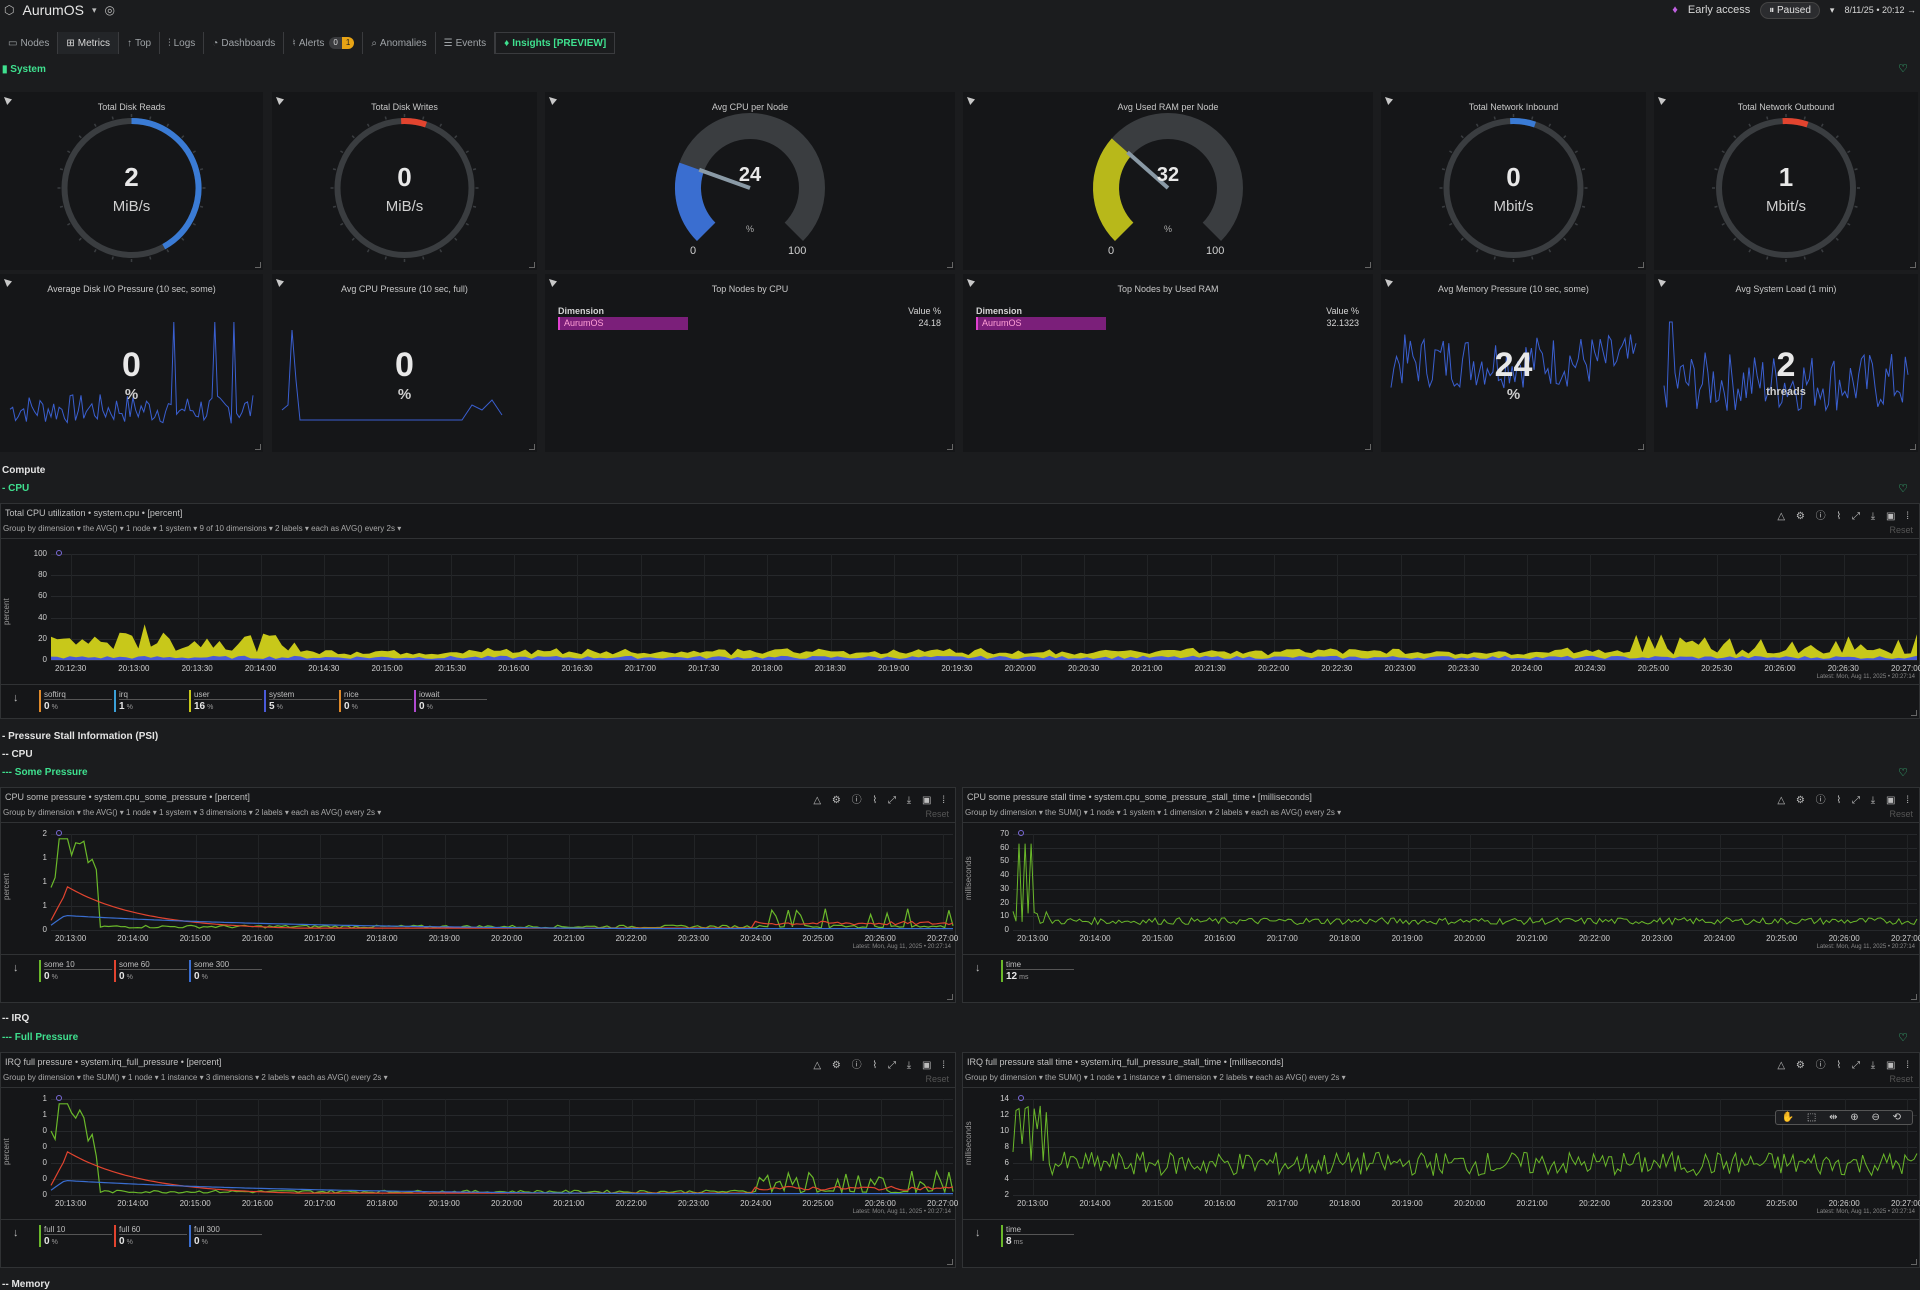  Describe the element at coordinates (24, 69) in the screenshot. I see `section-system: ▮ System` at that location.